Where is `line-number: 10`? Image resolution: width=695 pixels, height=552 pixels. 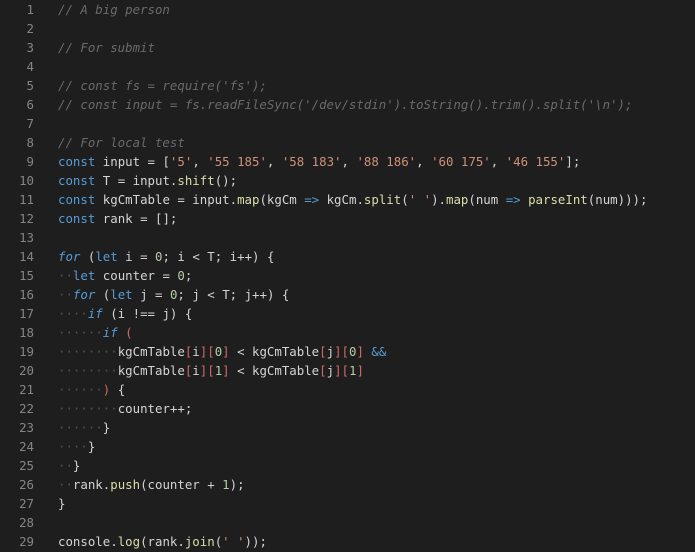 line-number: 10 is located at coordinates (26, 180).